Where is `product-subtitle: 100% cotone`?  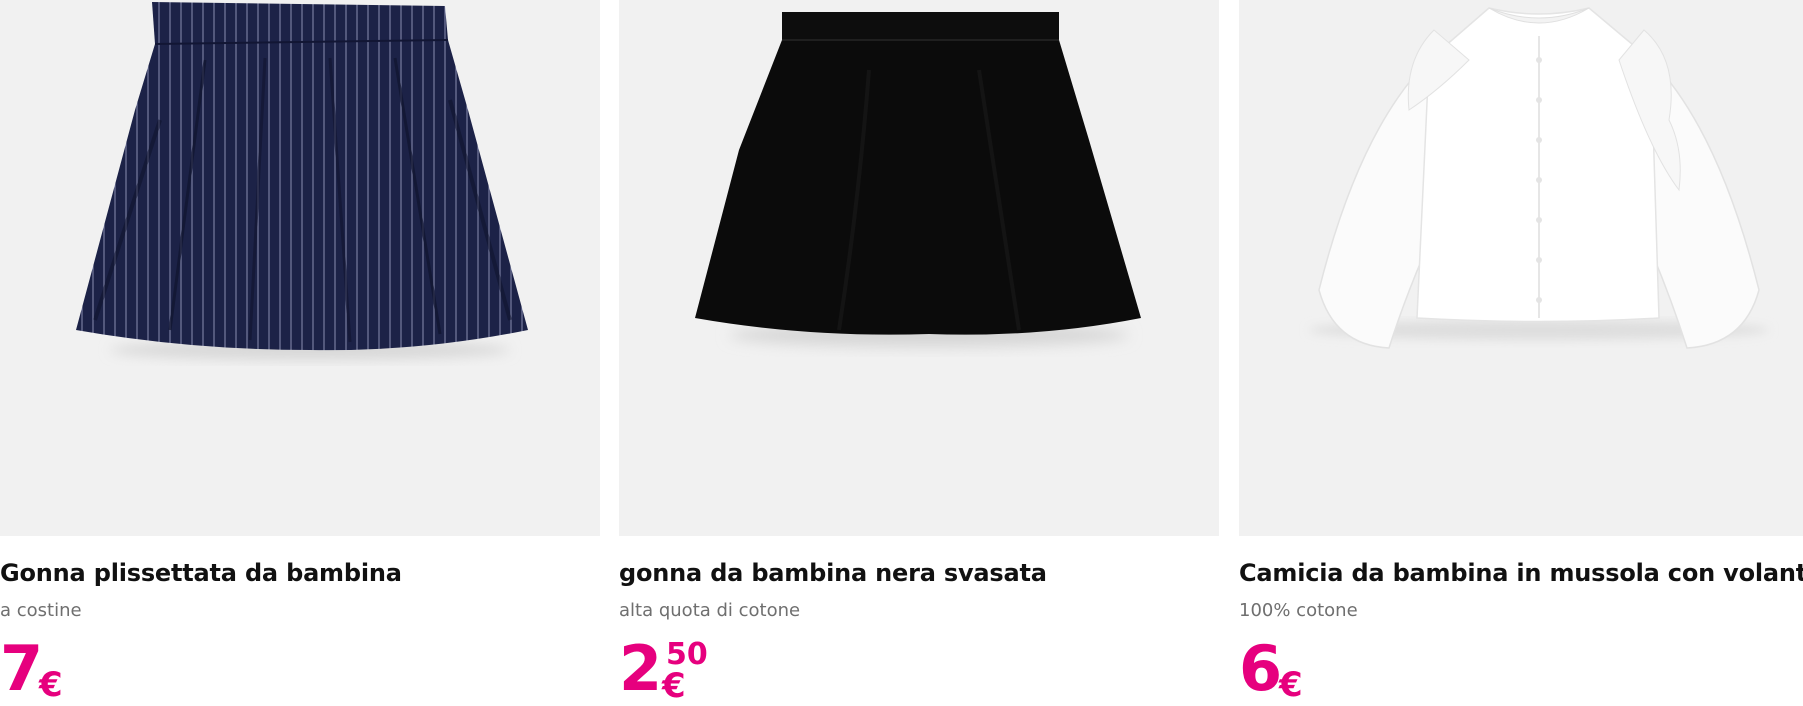
product-subtitle: 100% cotone is located at coordinates (1298, 610).